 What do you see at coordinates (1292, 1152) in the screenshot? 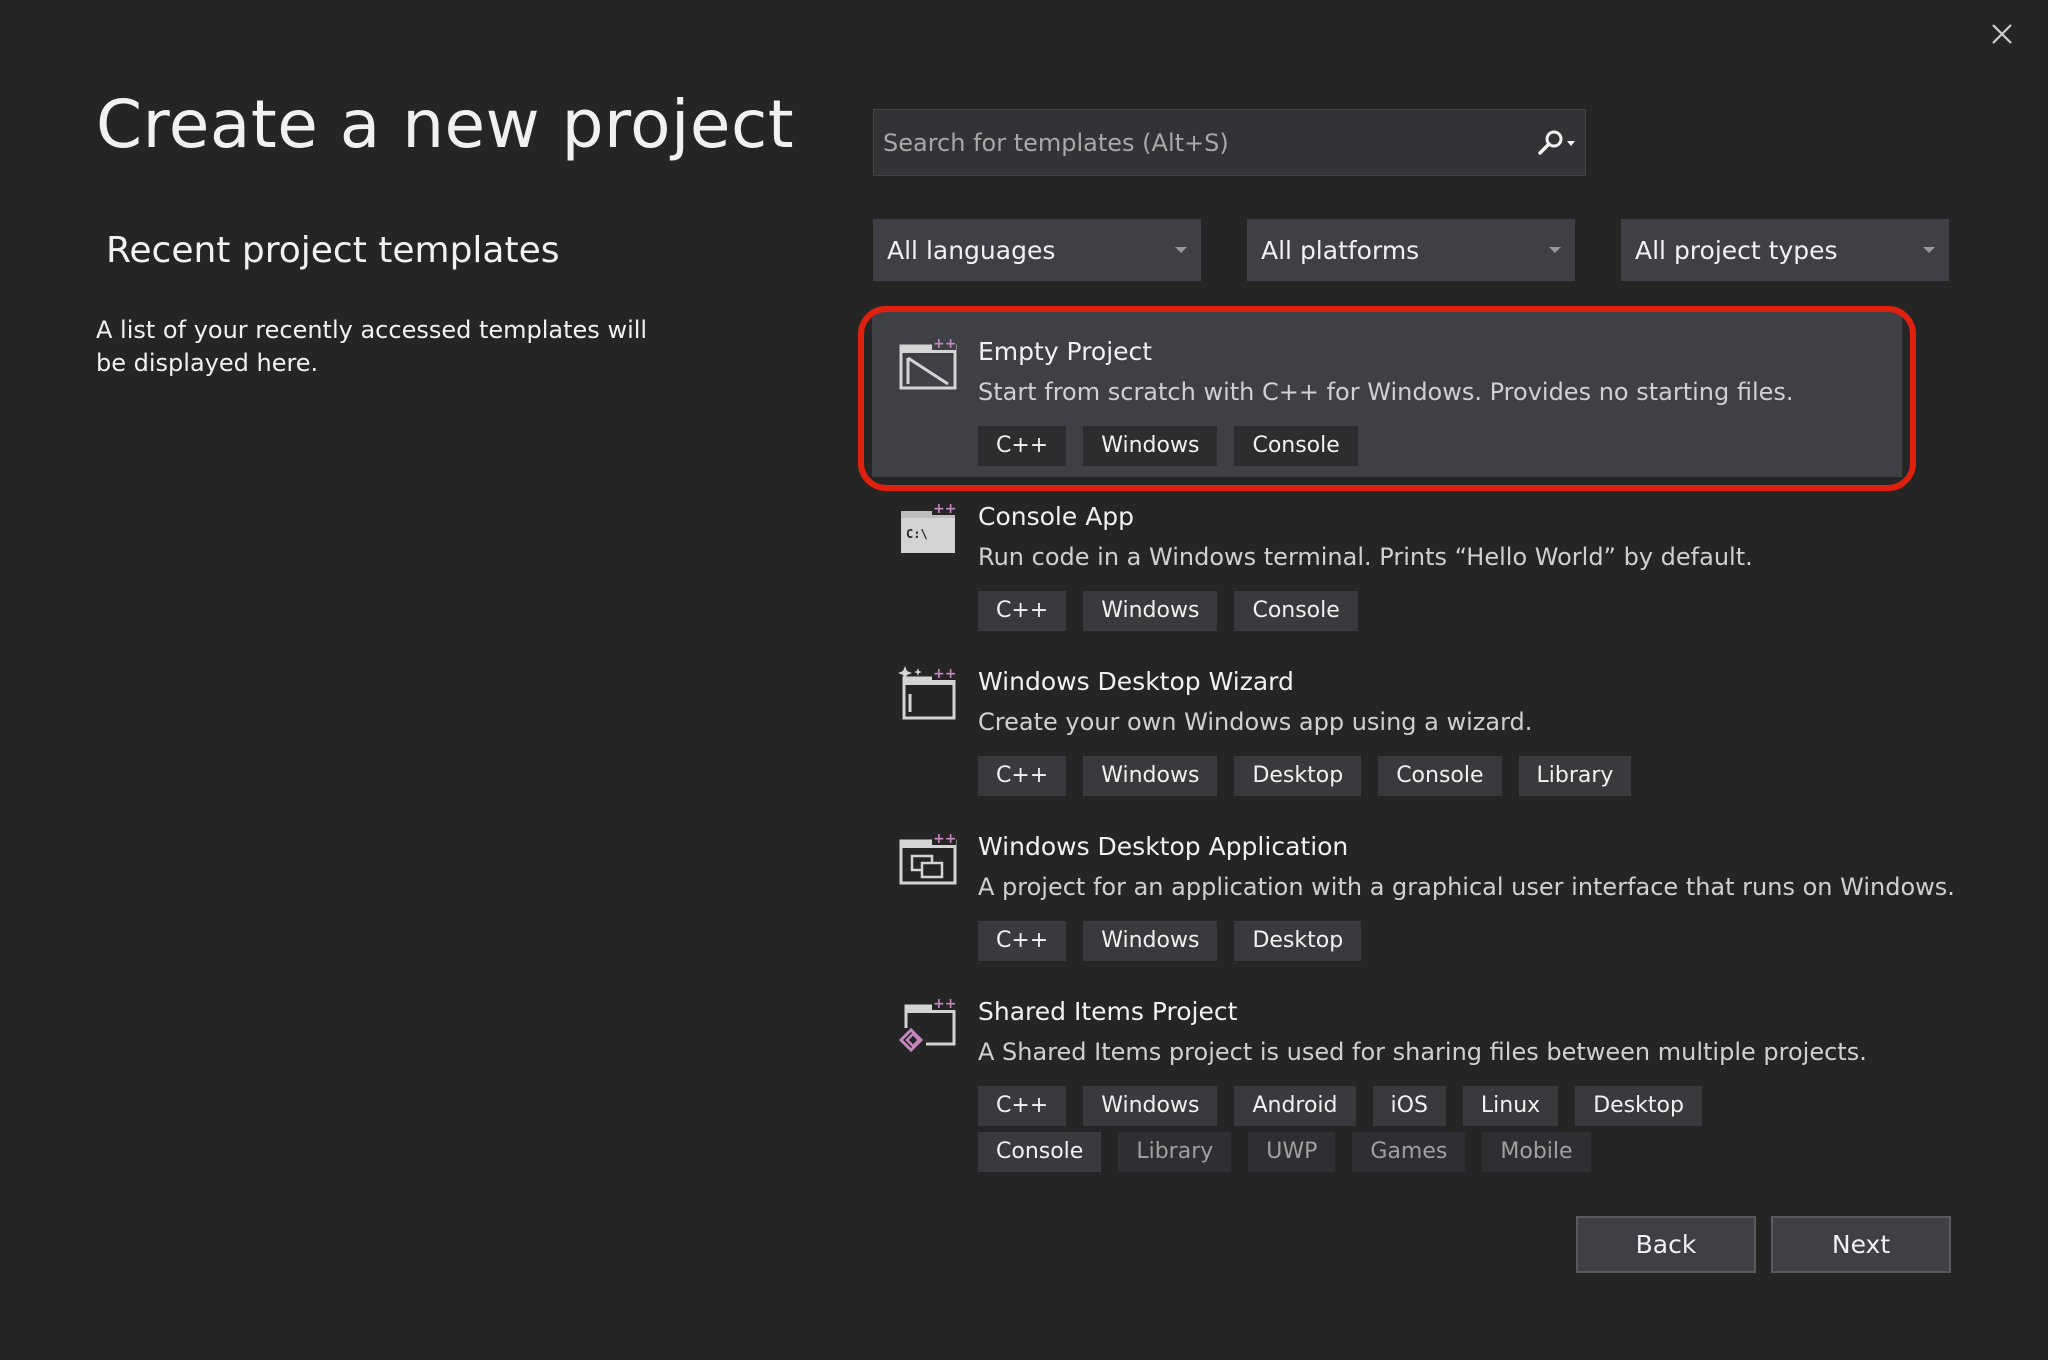
I see `tag: UWP` at bounding box center [1292, 1152].